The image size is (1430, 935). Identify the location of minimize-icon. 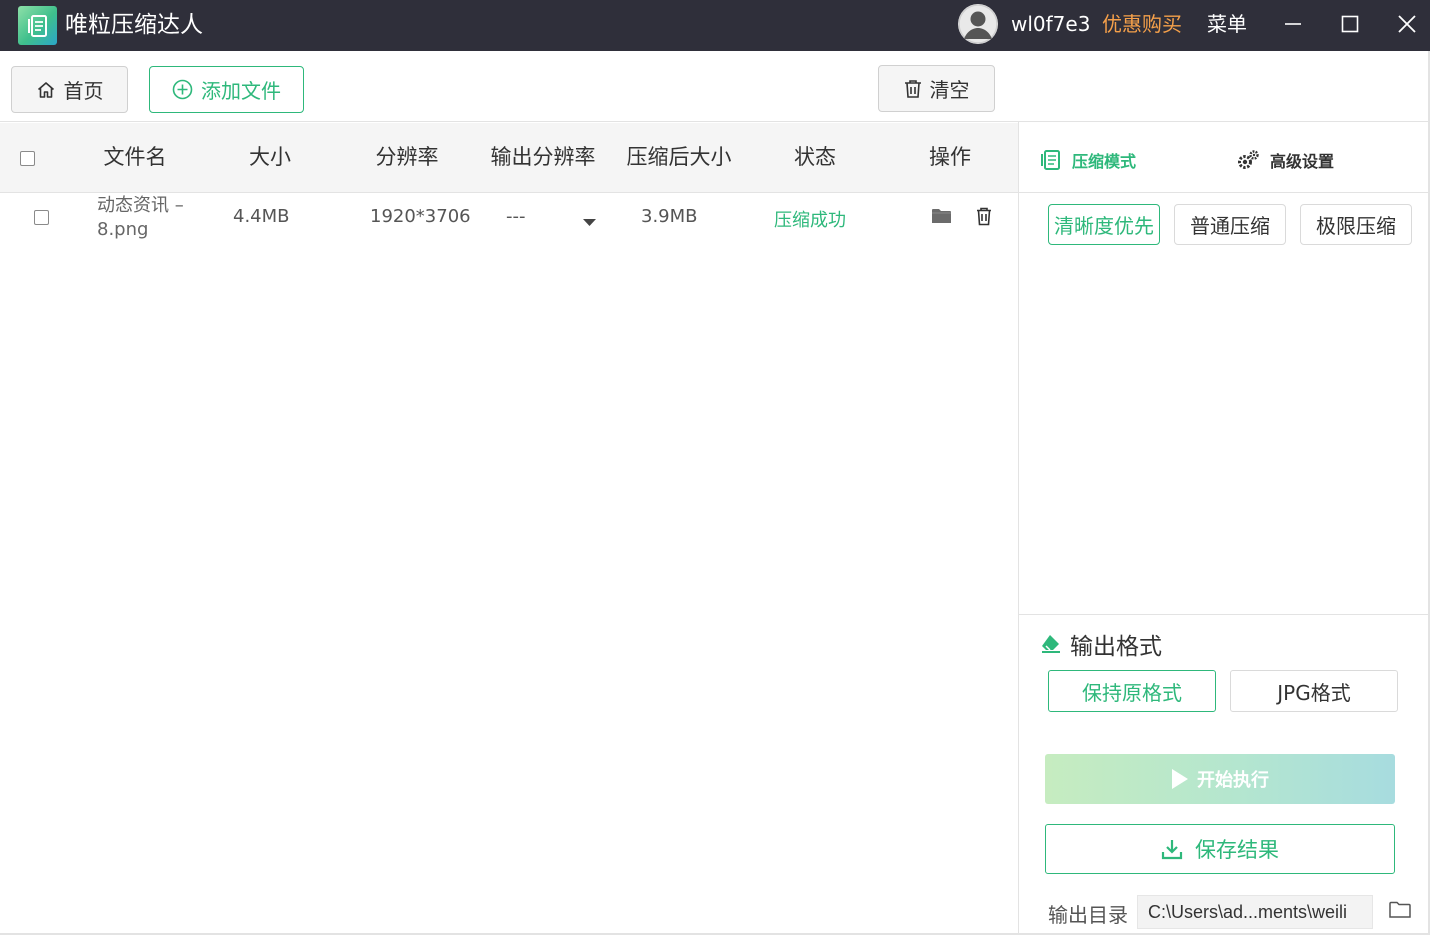
(1293, 24).